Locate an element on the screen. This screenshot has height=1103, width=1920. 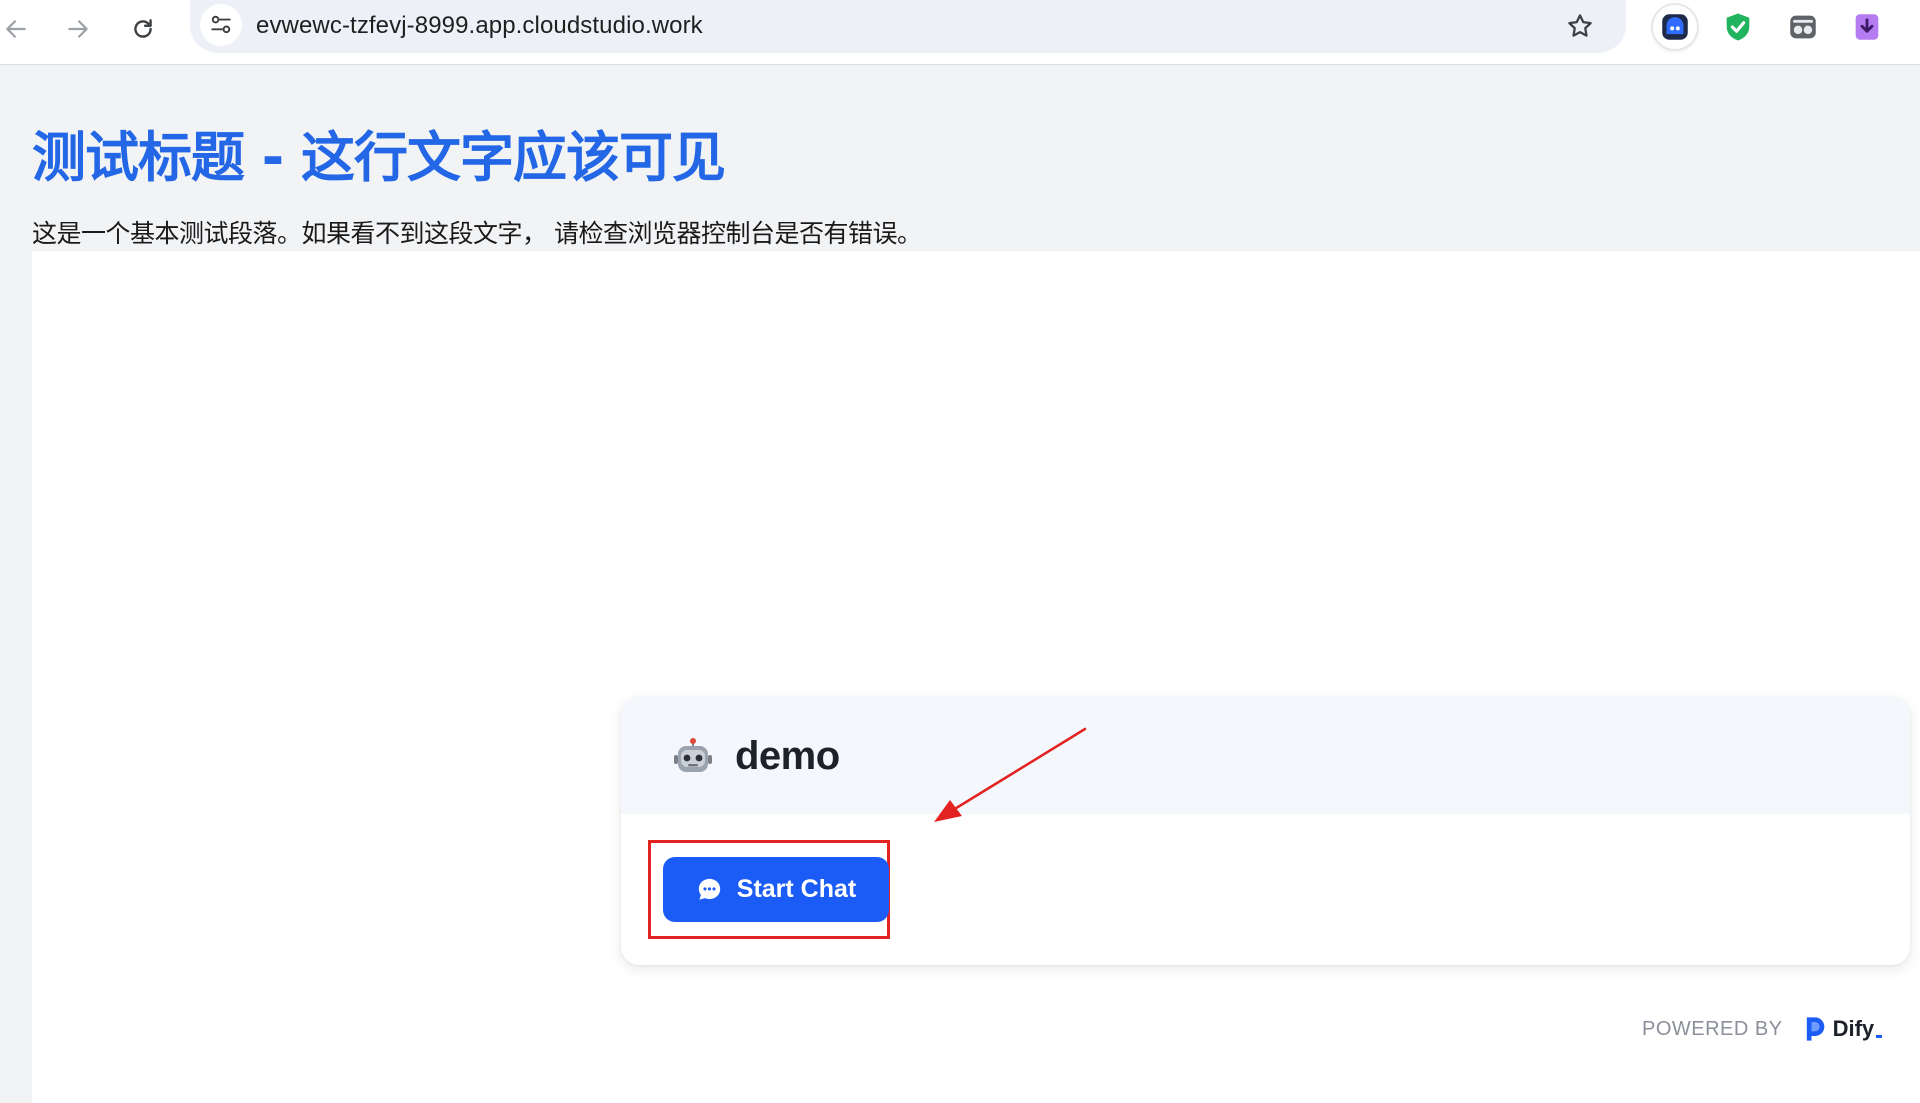
powered-by-footer: POWERED BY Dify is located at coordinates (1762, 1029).